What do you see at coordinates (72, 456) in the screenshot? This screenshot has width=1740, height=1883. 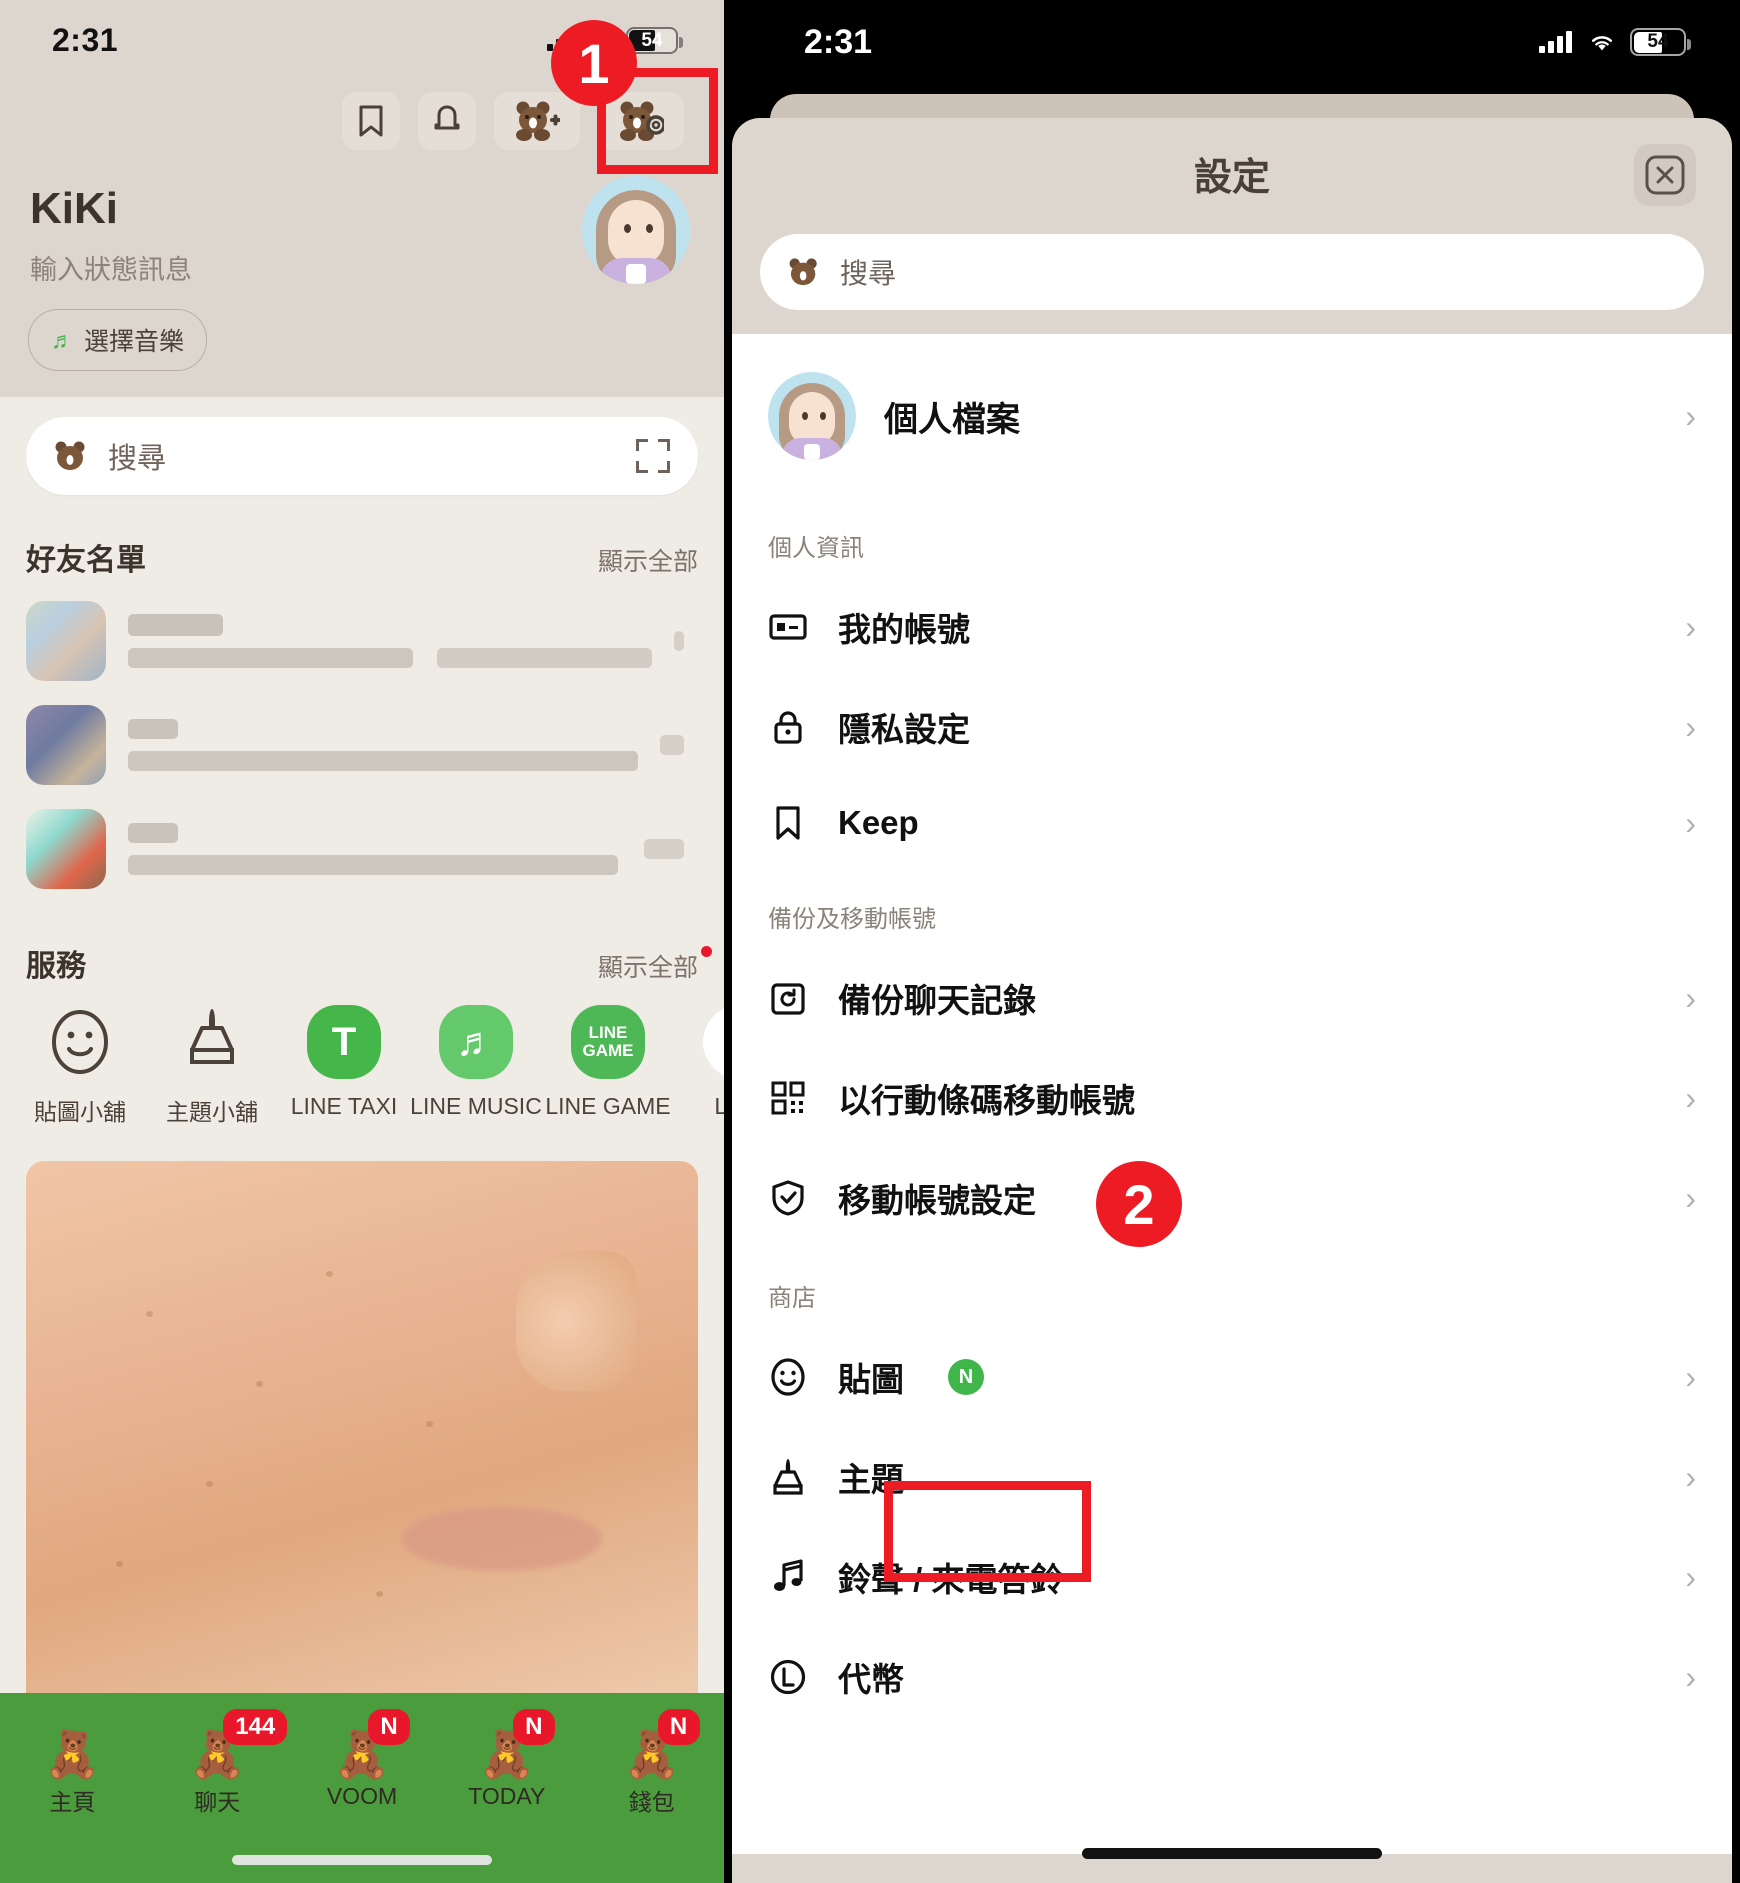 I see `bear-search-icon` at bounding box center [72, 456].